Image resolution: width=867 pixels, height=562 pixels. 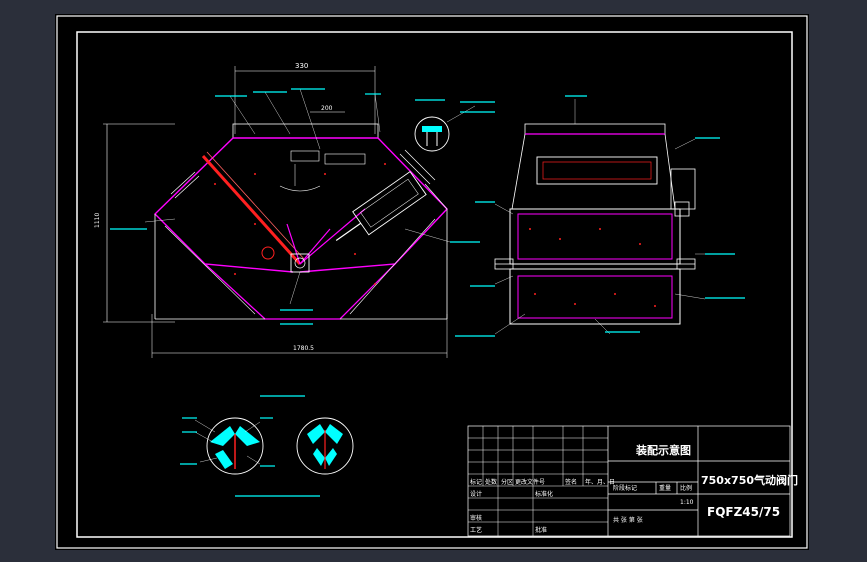 What do you see at coordinates (625, 488) in the screenshot?
I see `field-stage-mark: 阶段标记` at bounding box center [625, 488].